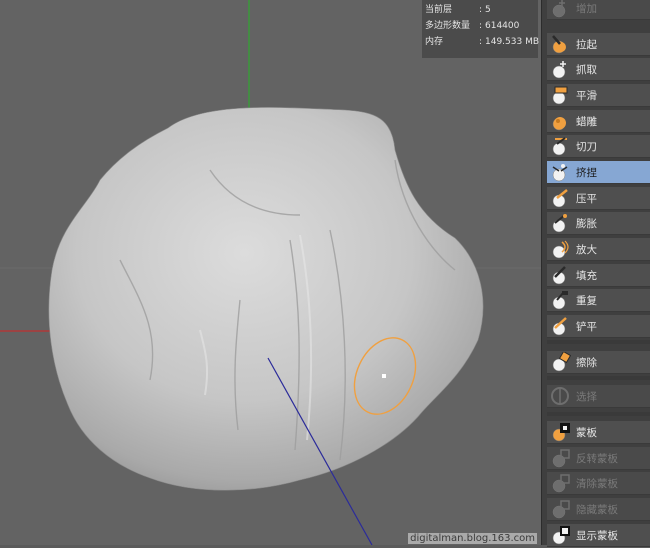 The image size is (650, 548). Describe the element at coordinates (586, 396) in the screenshot. I see `tool-label: 选择` at that location.